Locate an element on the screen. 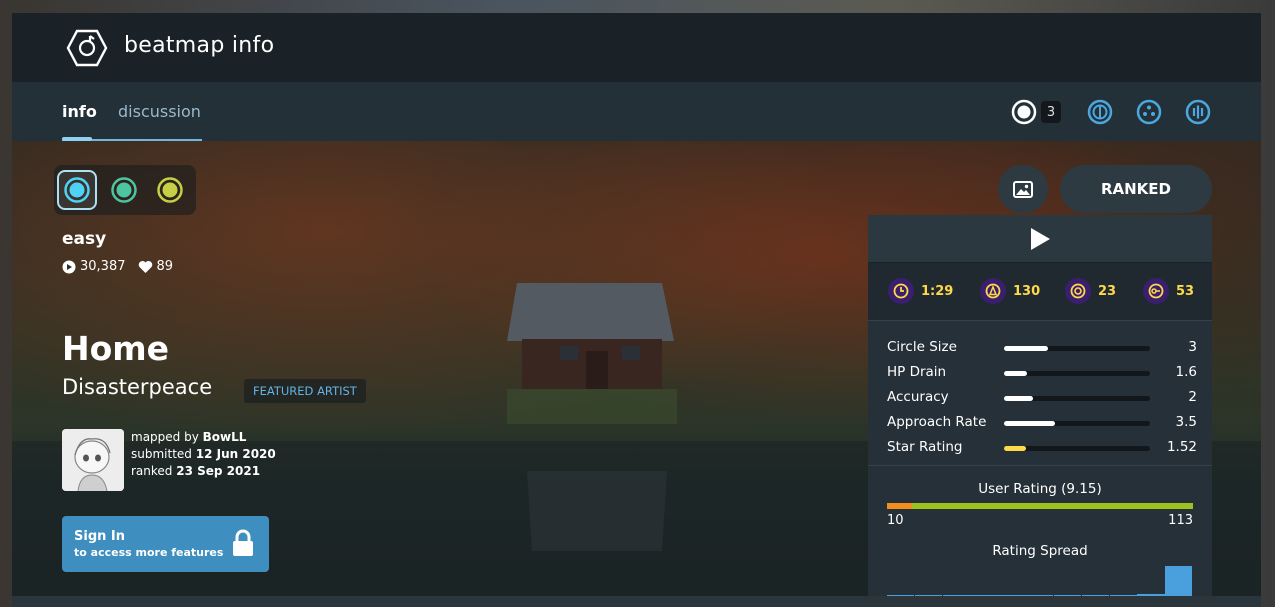  tab-info: info is located at coordinates (79, 111).